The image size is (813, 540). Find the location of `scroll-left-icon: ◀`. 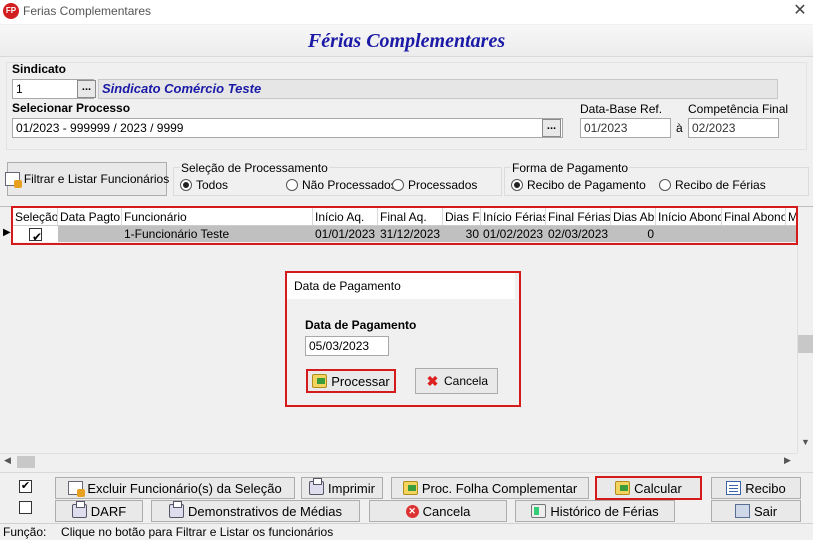

scroll-left-icon: ◀ is located at coordinates (7, 460).